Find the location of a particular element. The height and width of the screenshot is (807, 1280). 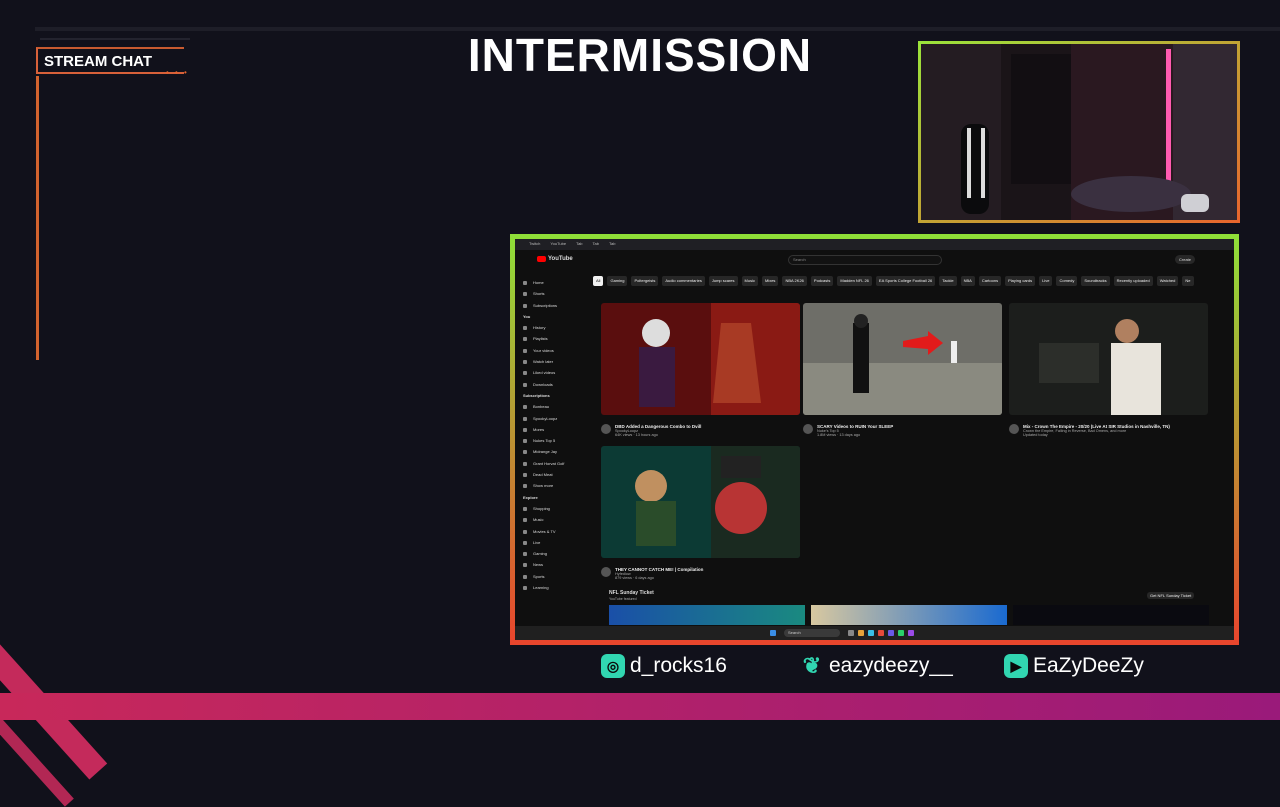

windows-start-icon is located at coordinates (773, 633).